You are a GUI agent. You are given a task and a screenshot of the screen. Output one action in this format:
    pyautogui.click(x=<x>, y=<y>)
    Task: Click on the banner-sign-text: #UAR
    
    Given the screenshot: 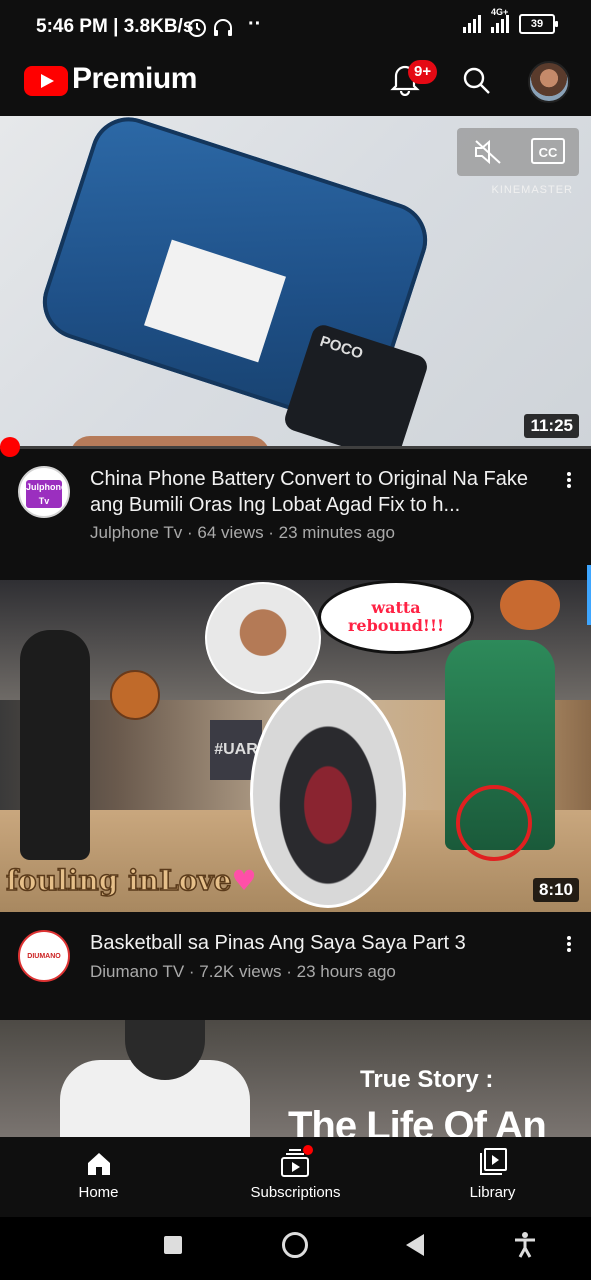 What is the action you would take?
    pyautogui.click(x=236, y=749)
    